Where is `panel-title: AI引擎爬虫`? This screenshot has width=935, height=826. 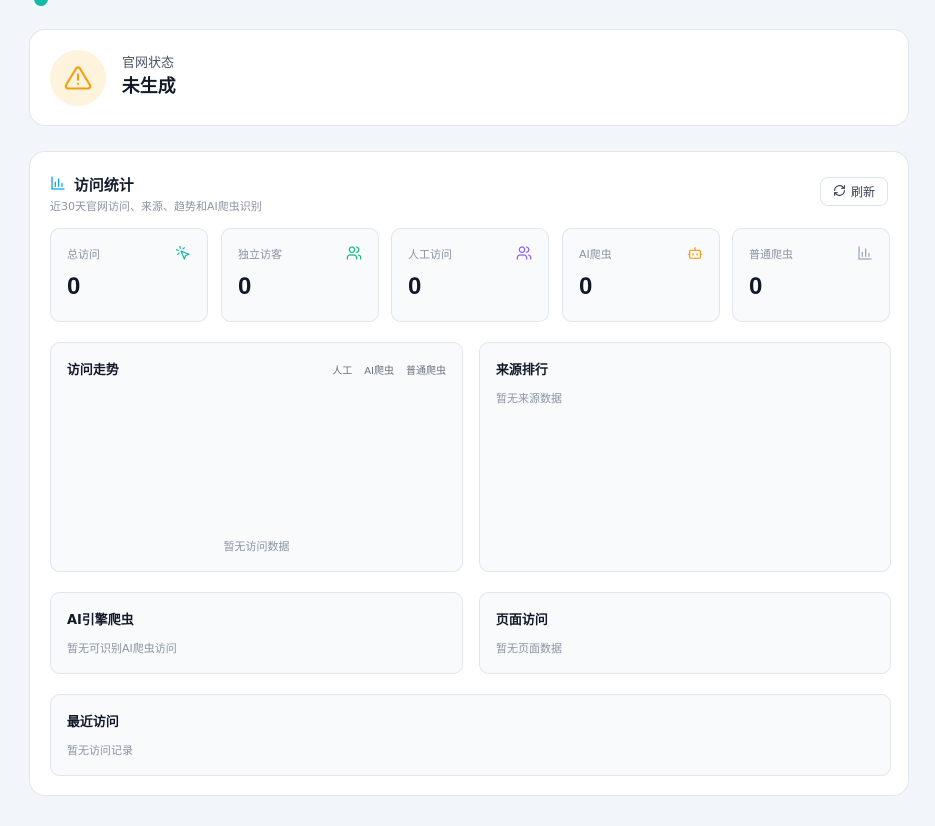
panel-title: AI引擎爬虫 is located at coordinates (100, 620).